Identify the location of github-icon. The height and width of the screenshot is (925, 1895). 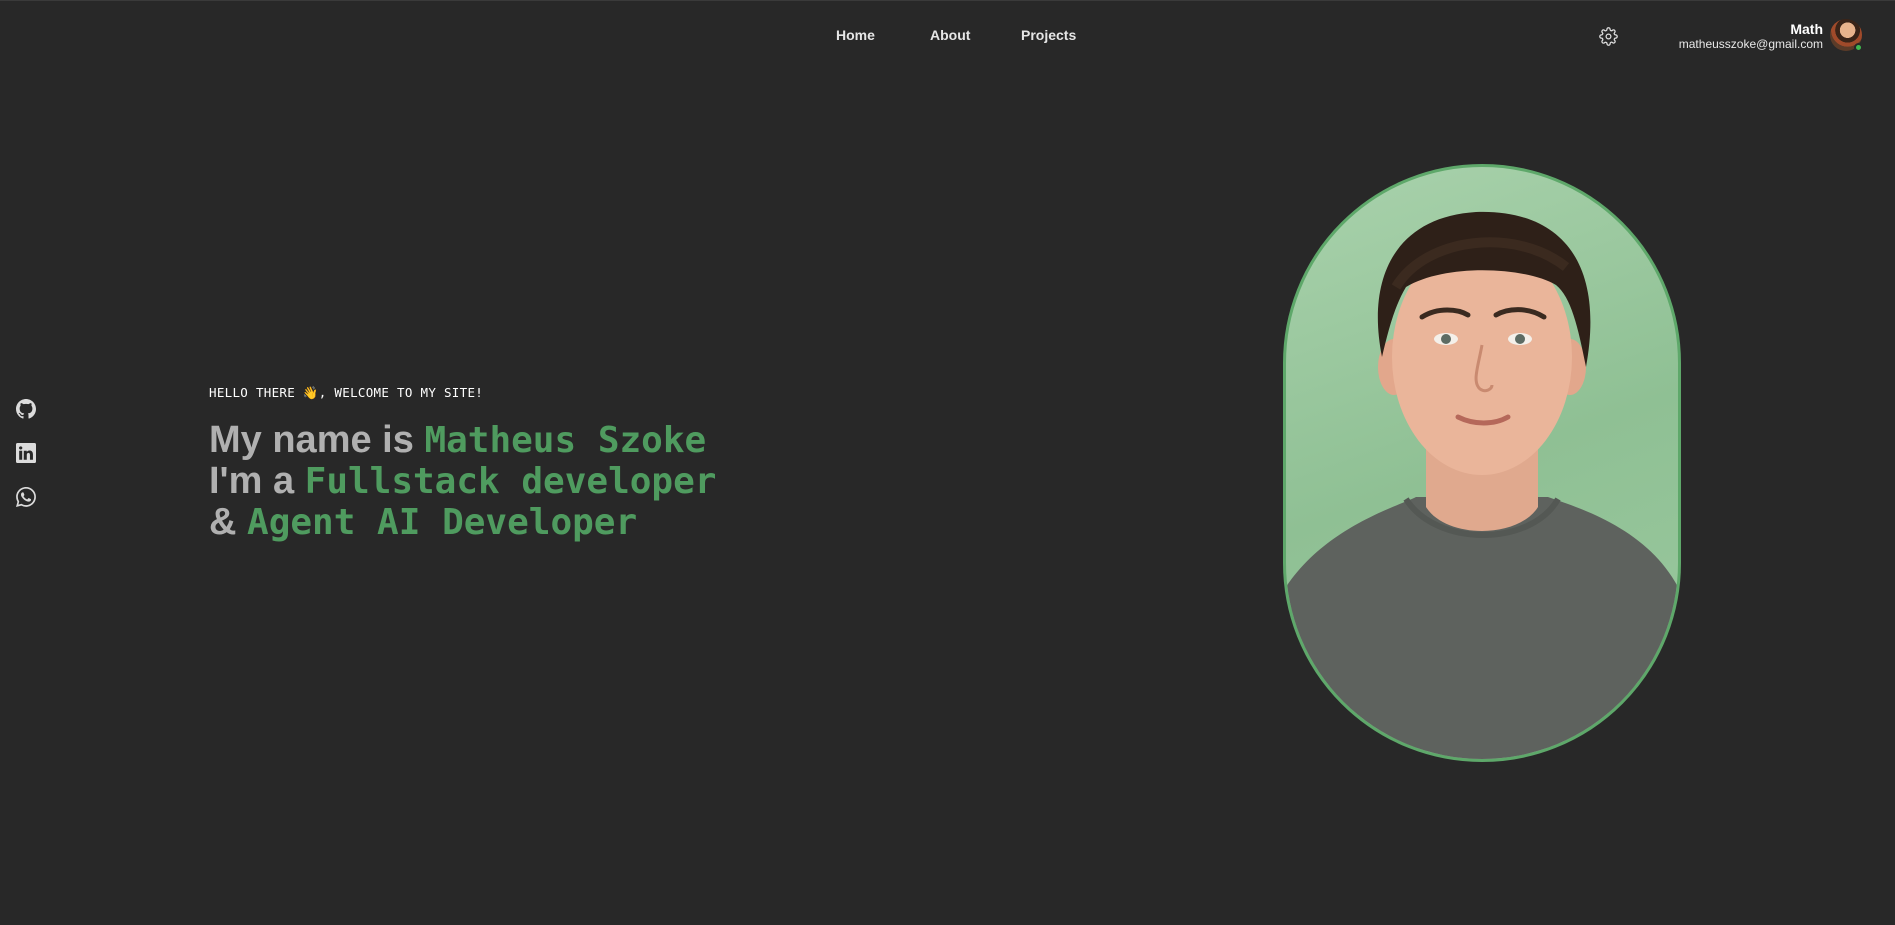
(26, 409).